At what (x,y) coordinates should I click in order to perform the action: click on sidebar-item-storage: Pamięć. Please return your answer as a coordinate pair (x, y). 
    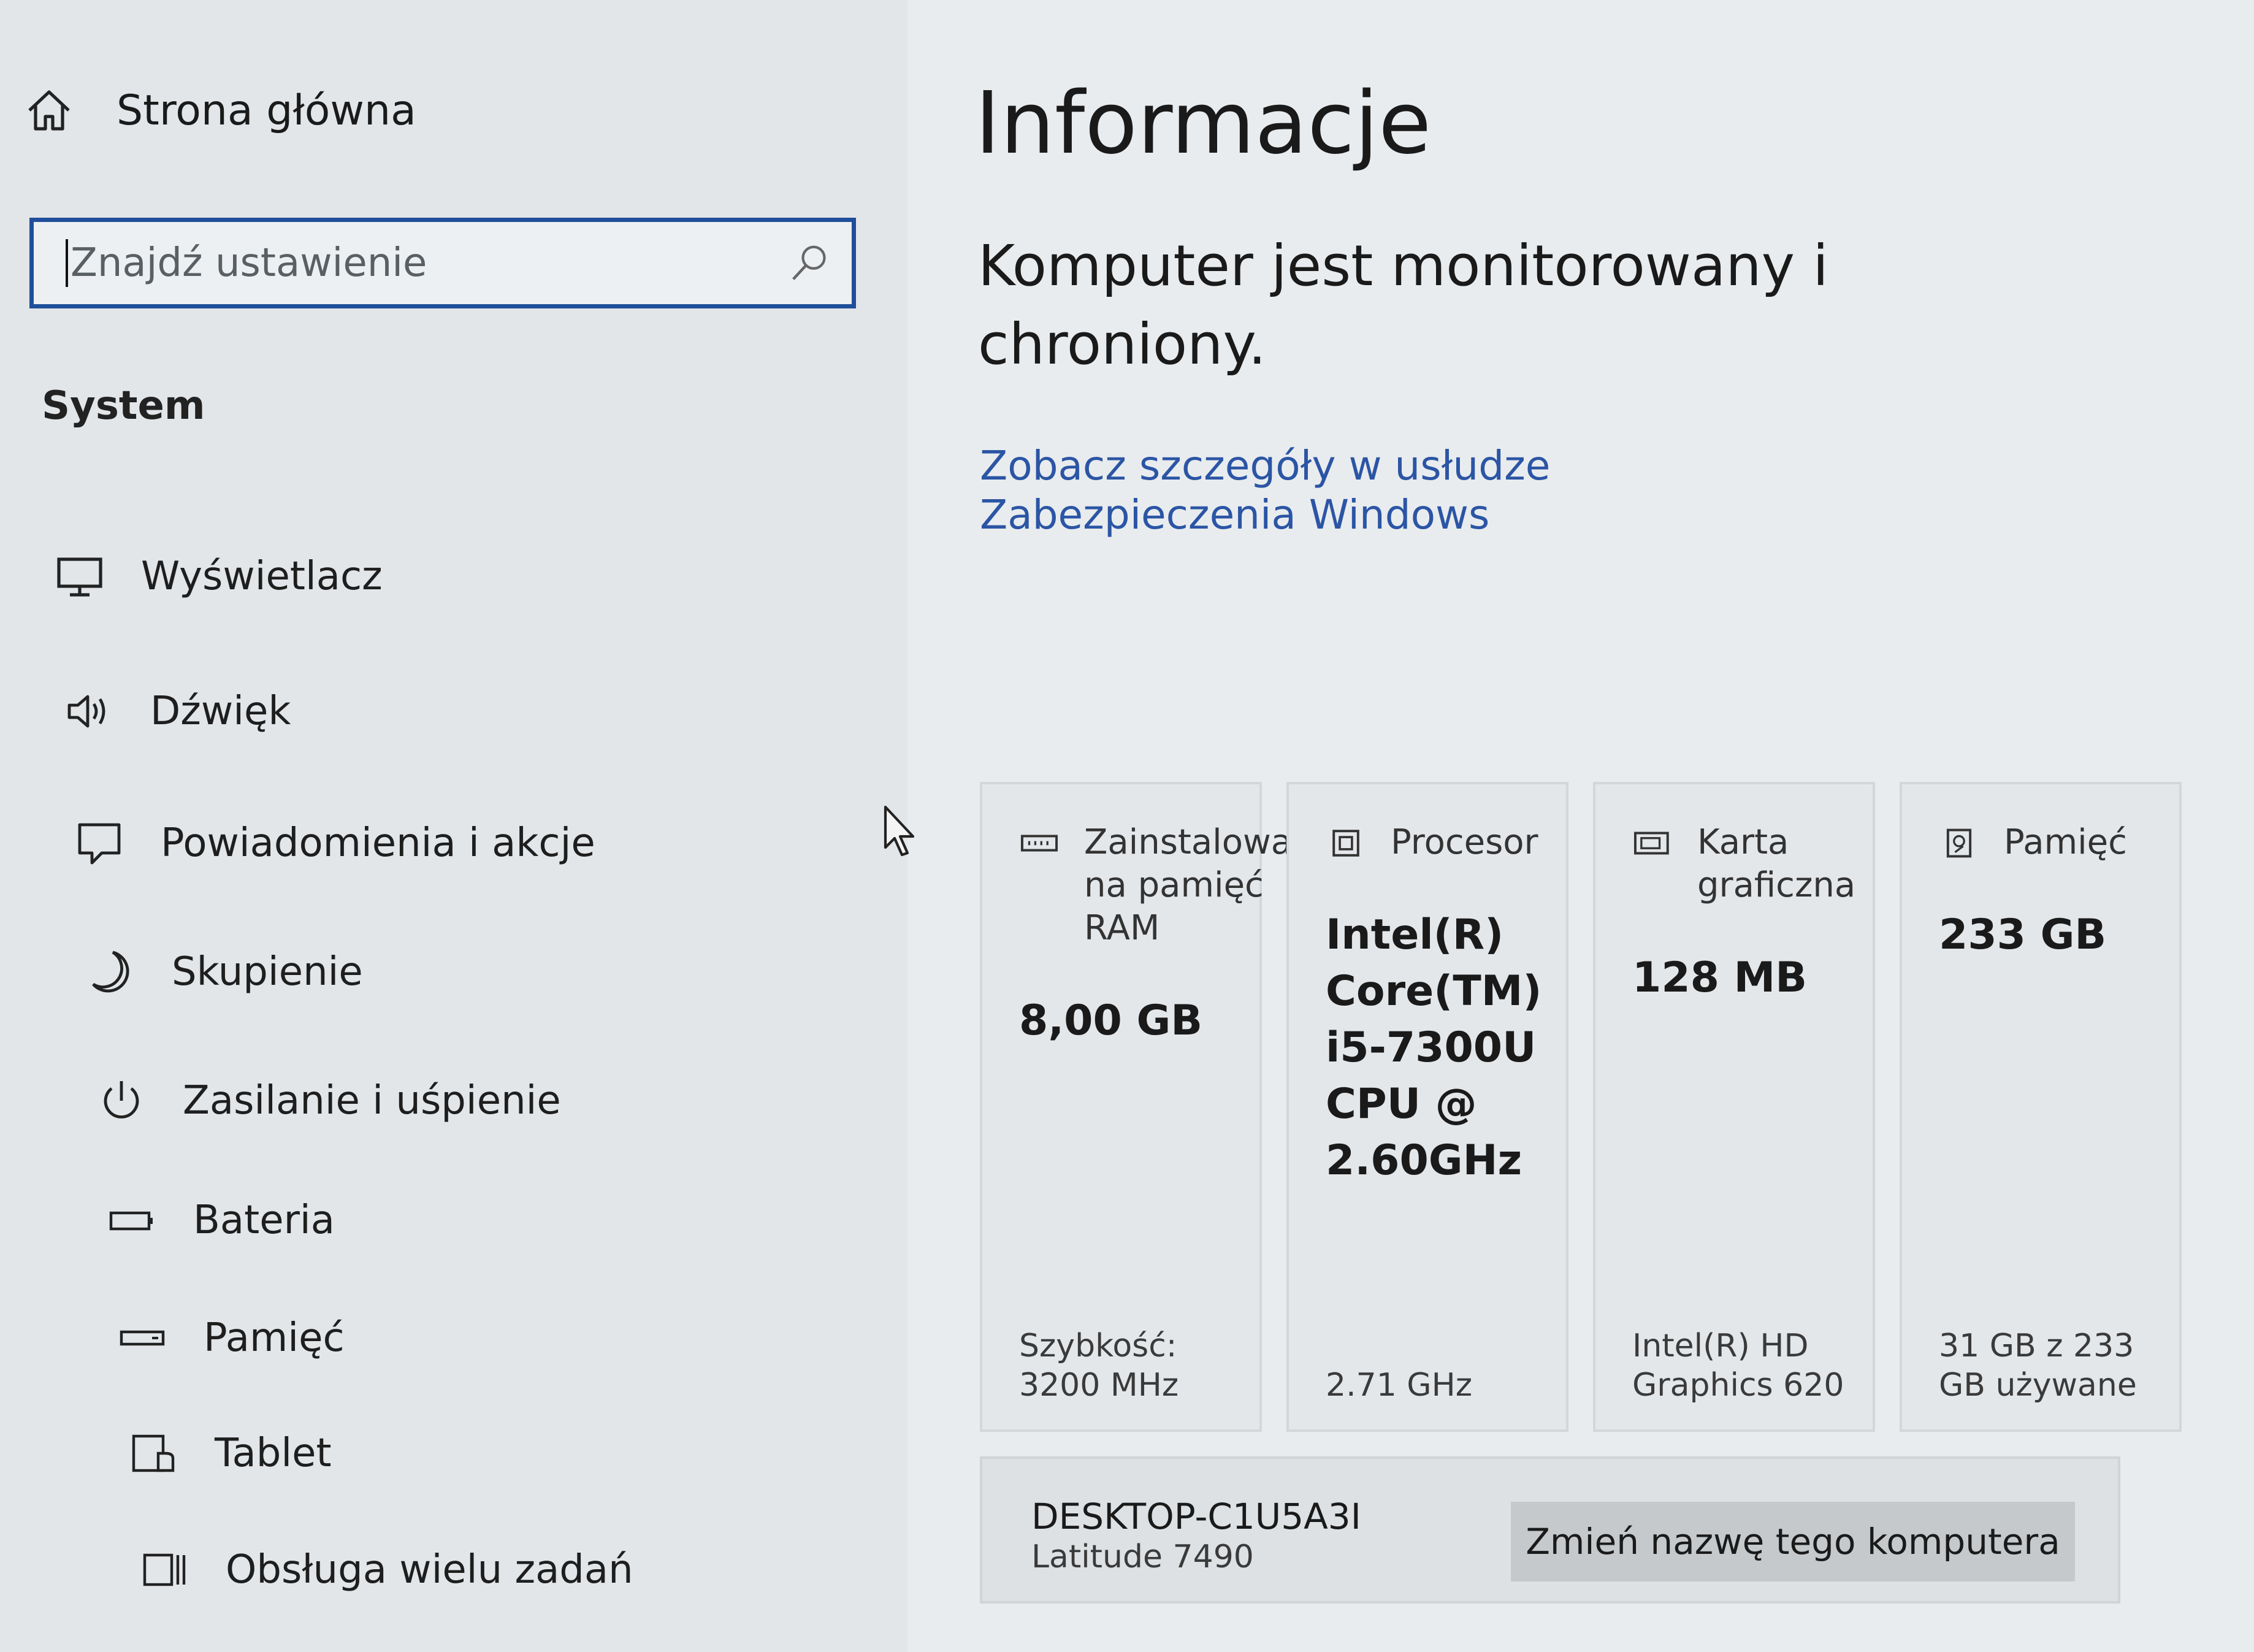
    Looking at the image, I should click on (231, 1339).